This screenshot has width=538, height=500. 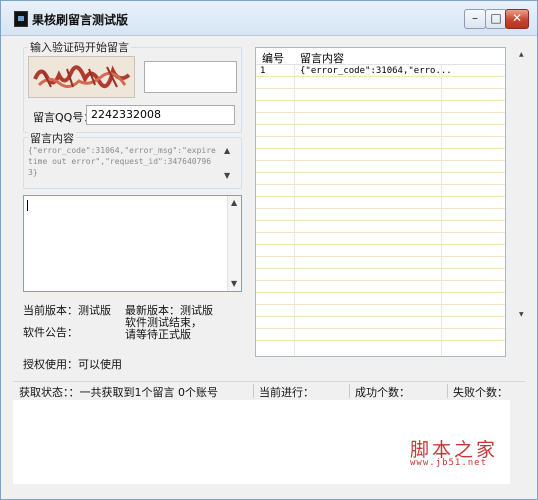 I want to click on watermark-url: www.jb51.net, so click(x=449, y=463).